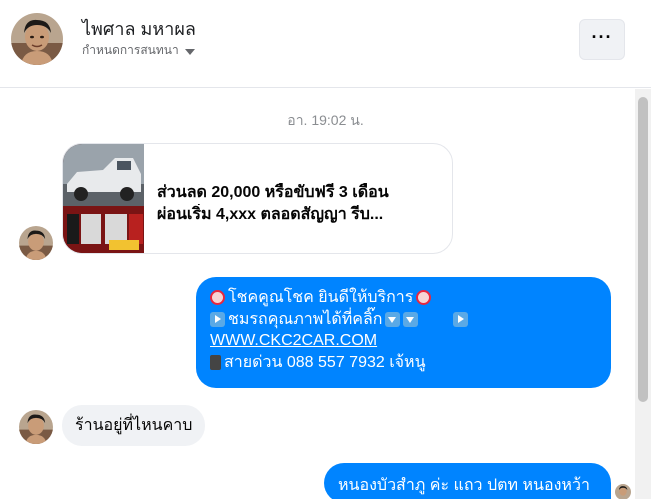 This screenshot has width=651, height=499. Describe the element at coordinates (467, 481) in the screenshot. I see `outgoing-message-bubble: หนองบัวสำภู ค่ะ แถว ปตท หนองหว้า` at that location.